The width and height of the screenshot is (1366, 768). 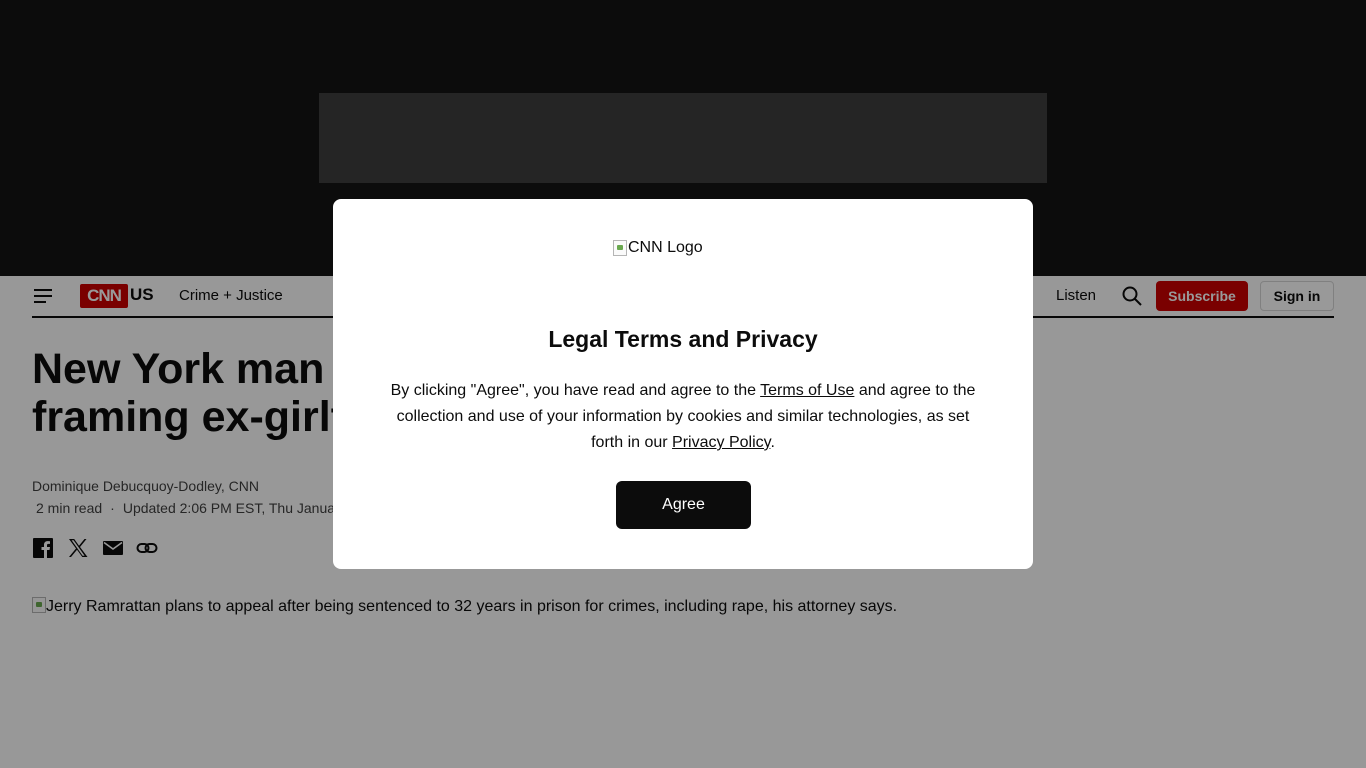 What do you see at coordinates (620, 248) in the screenshot?
I see `broken-image-icon` at bounding box center [620, 248].